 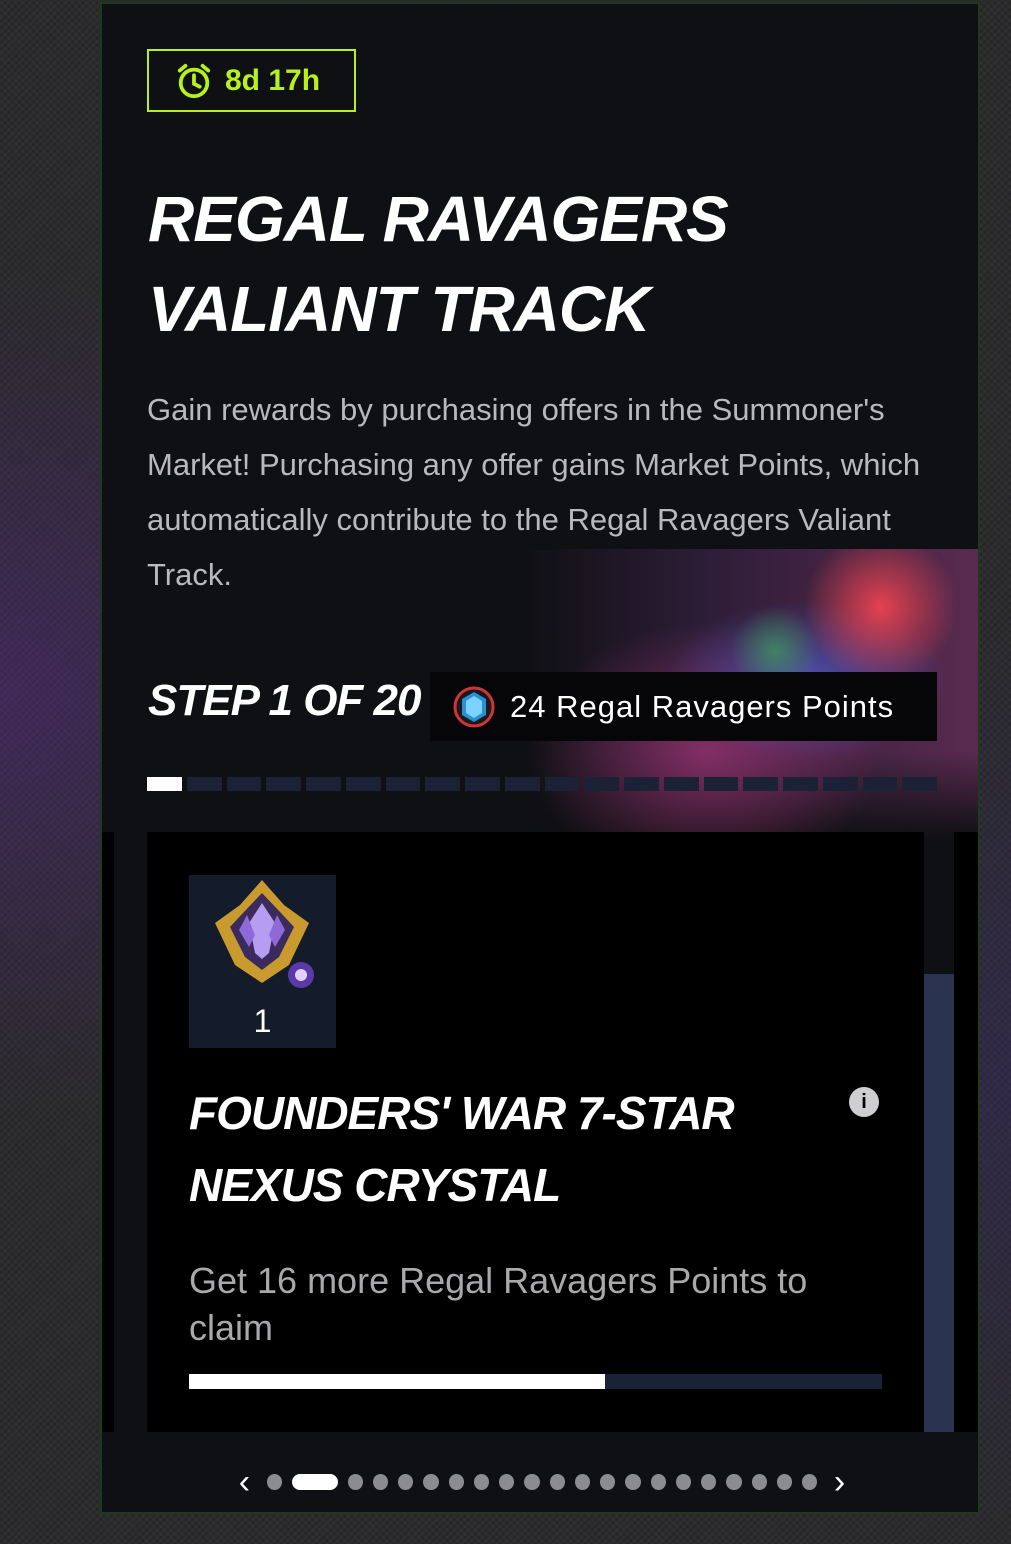 What do you see at coordinates (542, 1482) in the screenshot?
I see `carousel-pager: ‹ ›` at bounding box center [542, 1482].